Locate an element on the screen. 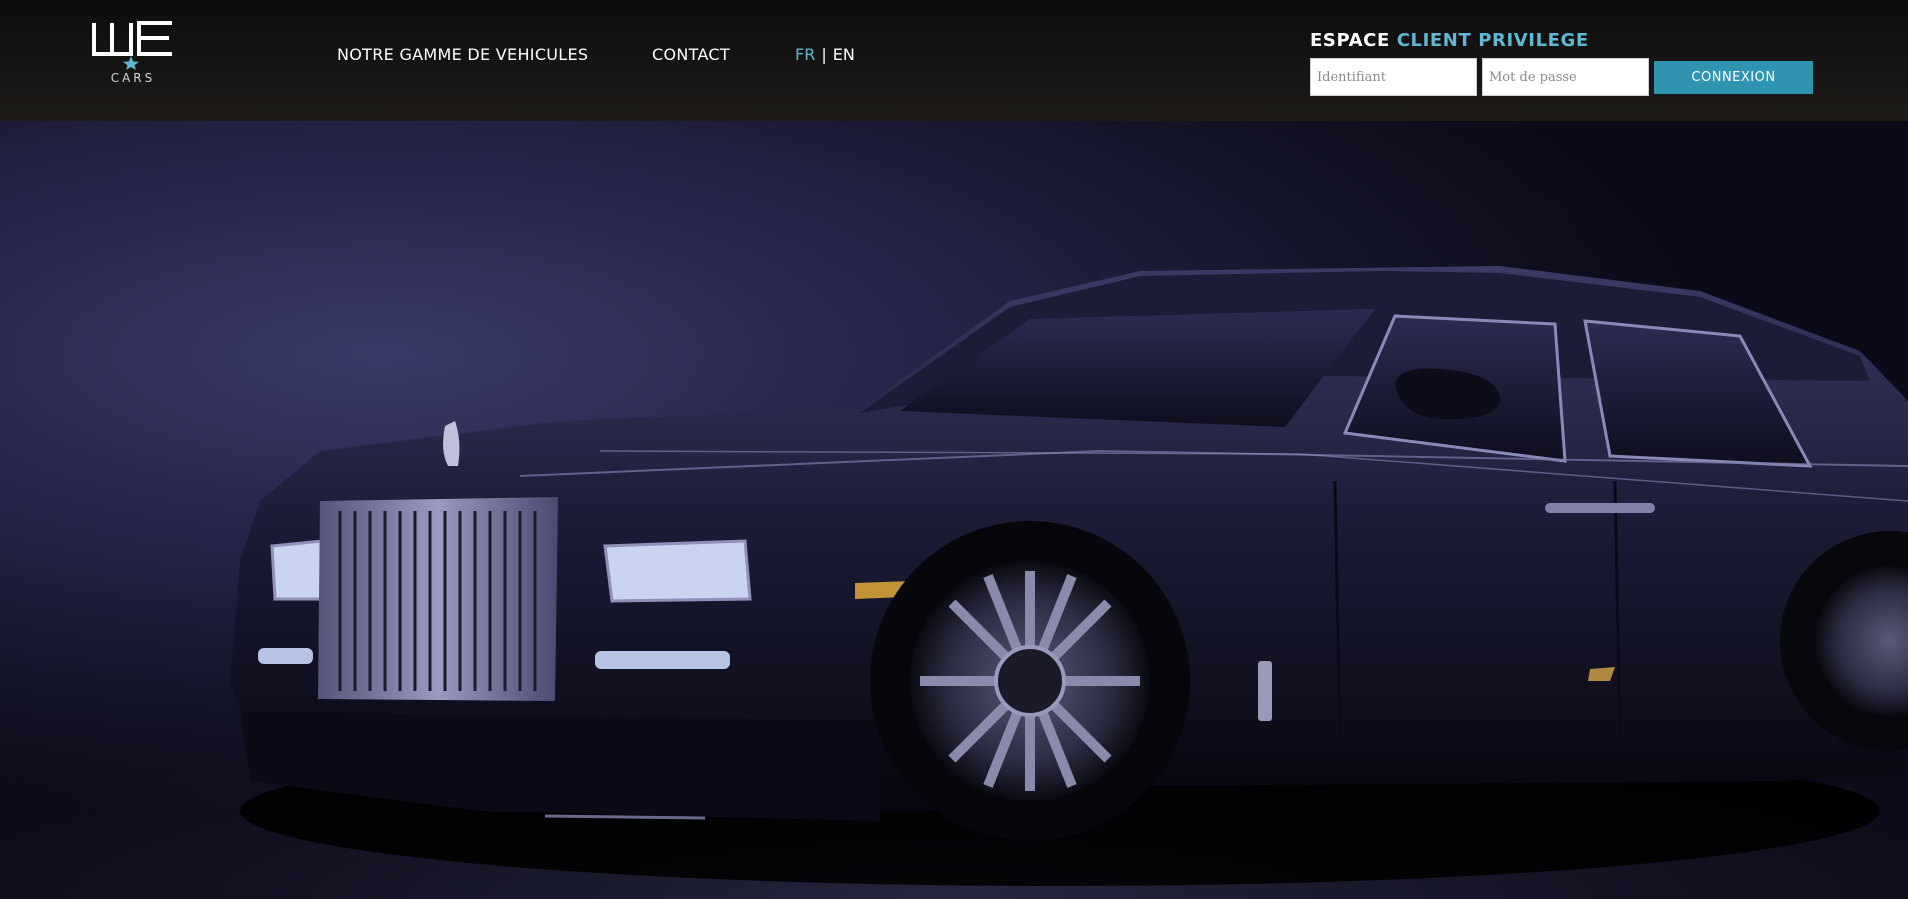 The width and height of the screenshot is (1908, 899). language-switcher: FR | EN is located at coordinates (825, 54).